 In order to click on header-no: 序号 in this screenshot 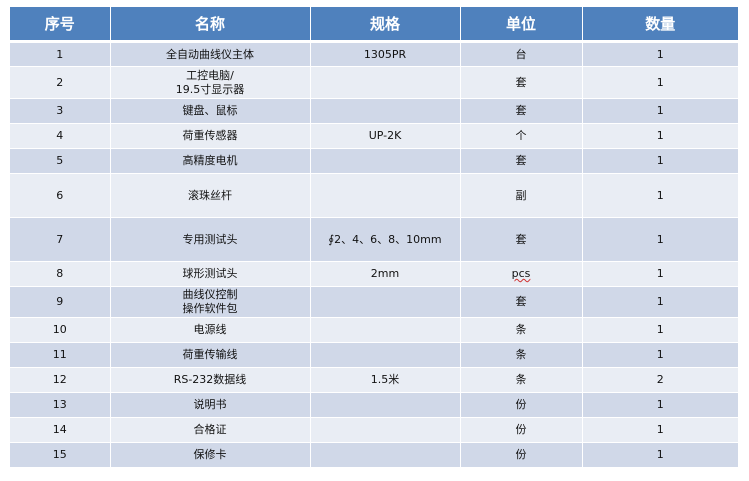, I will do `click(60, 25)`.